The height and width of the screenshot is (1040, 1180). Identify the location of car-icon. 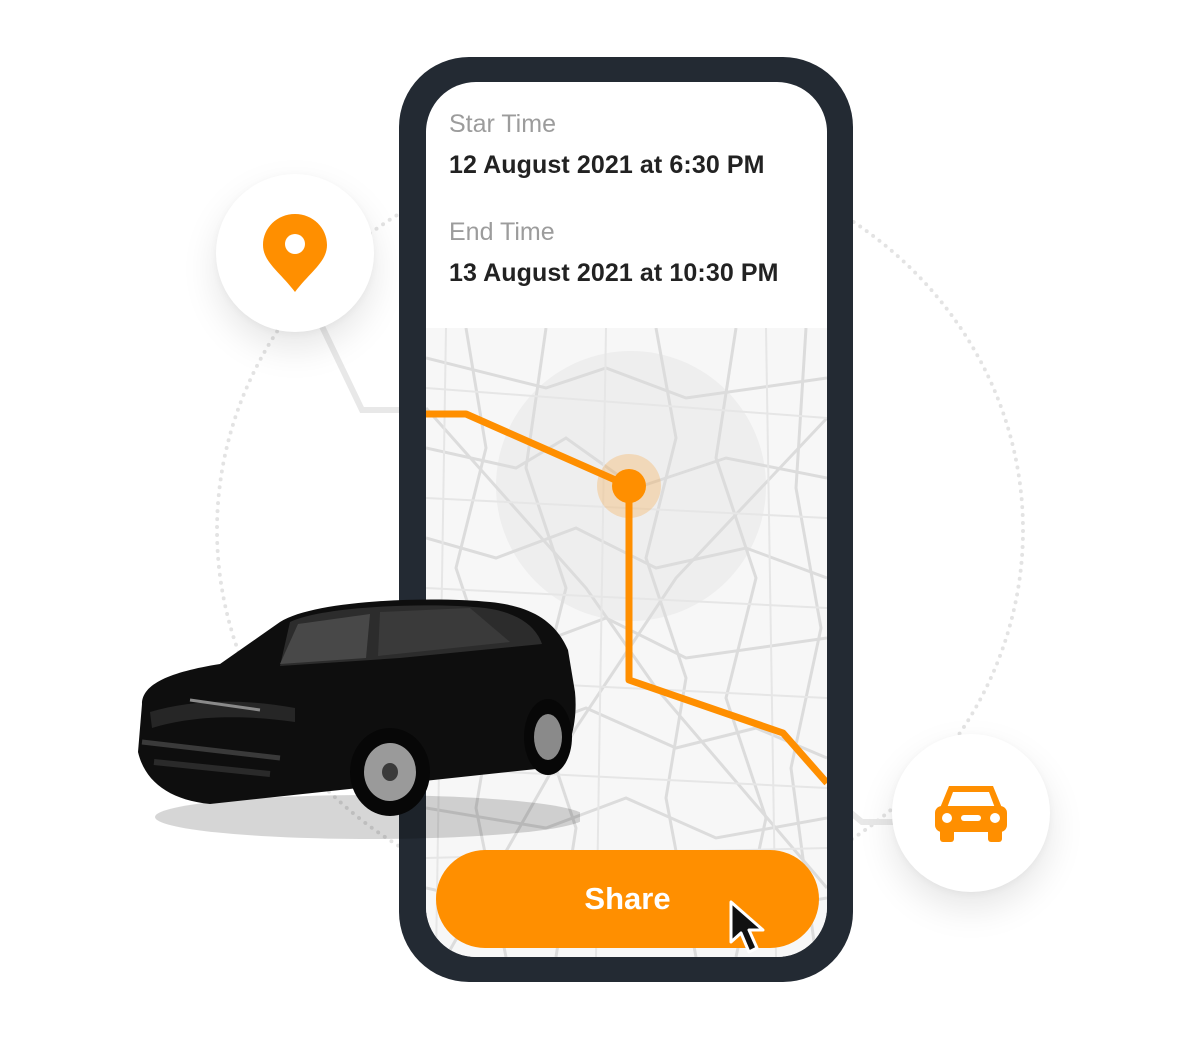
(971, 814).